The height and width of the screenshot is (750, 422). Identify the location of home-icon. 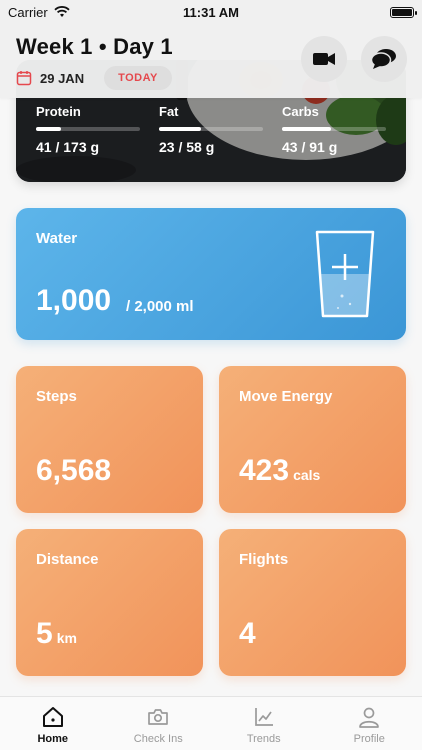
(52, 717).